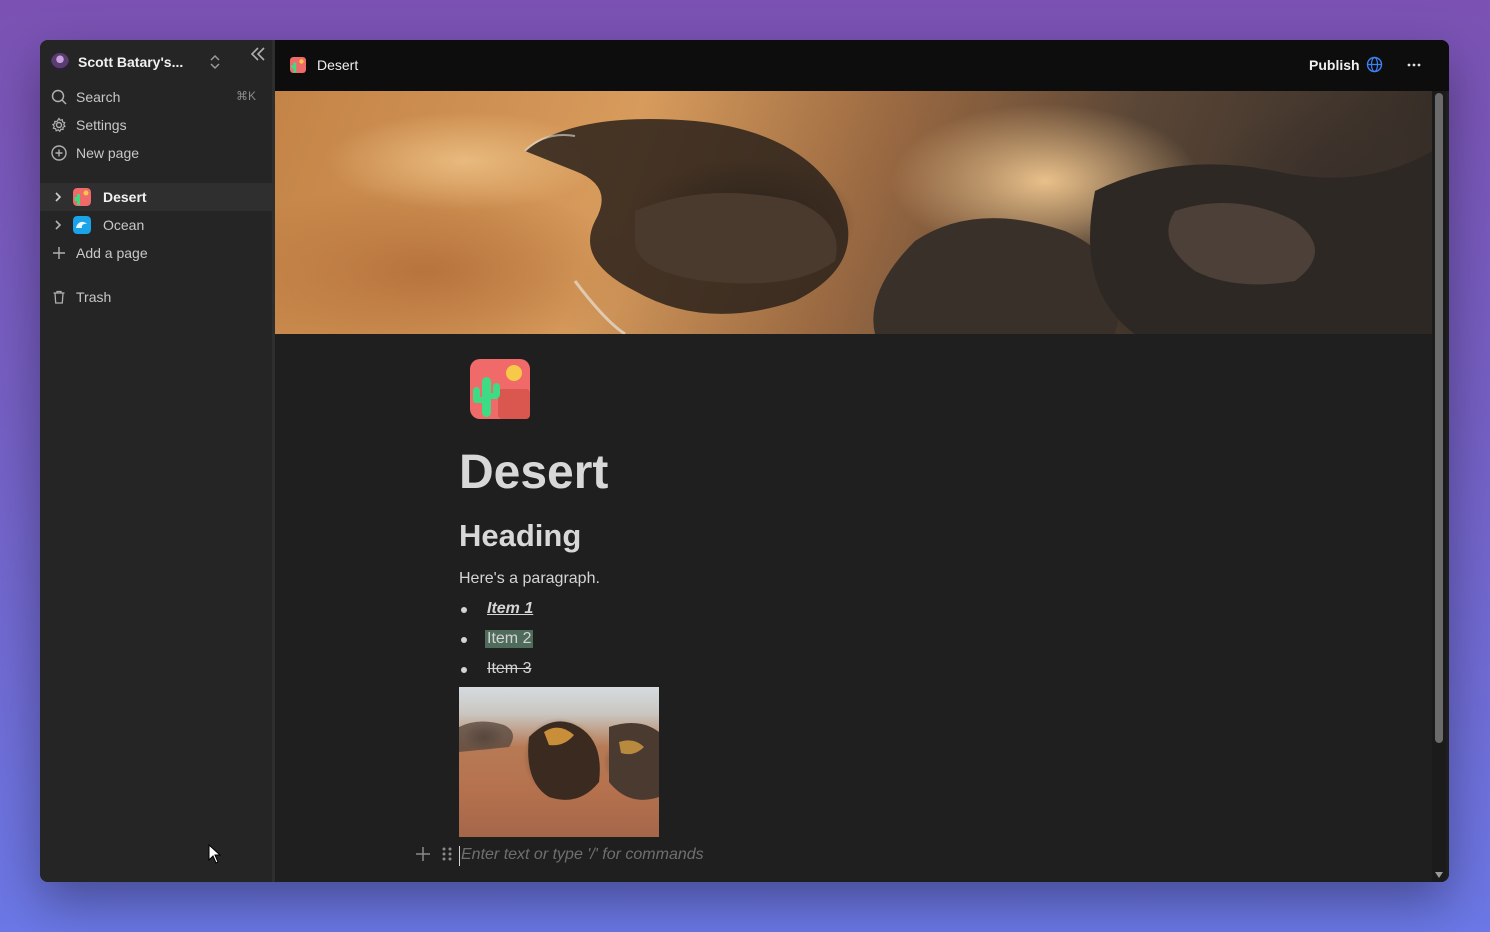 The width and height of the screenshot is (1490, 932). Describe the element at coordinates (59, 297) in the screenshot. I see `trash-icon` at that location.